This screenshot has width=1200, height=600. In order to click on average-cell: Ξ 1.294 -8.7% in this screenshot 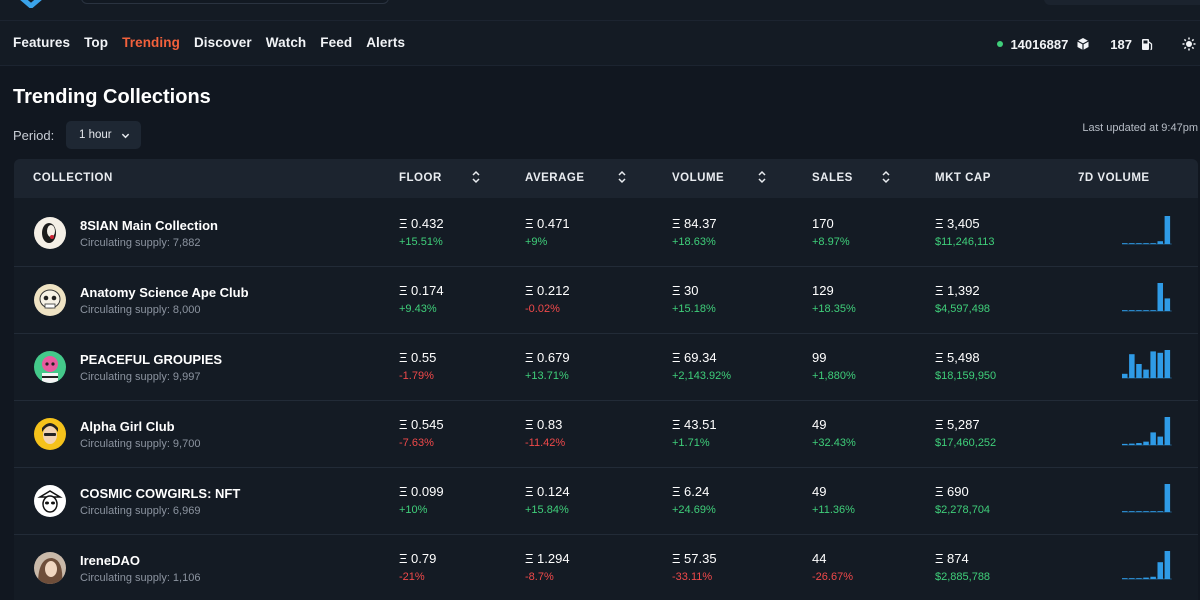, I will do `click(547, 567)`.